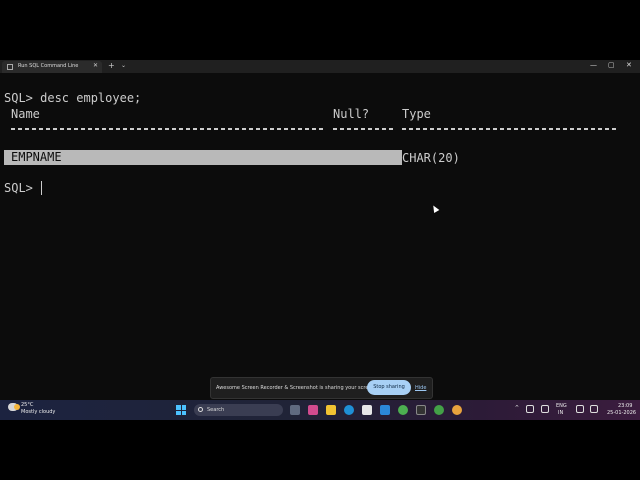 The width and height of the screenshot is (640, 480). Describe the element at coordinates (580, 409) in the screenshot. I see `wifi-icon` at that location.